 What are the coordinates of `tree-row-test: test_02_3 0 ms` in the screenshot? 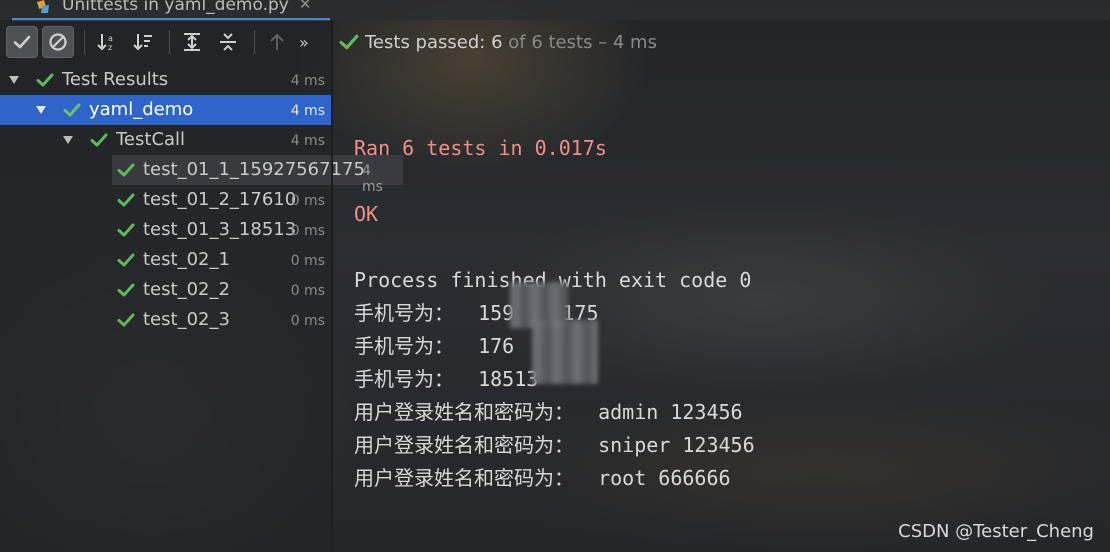 It's located at (165, 320).